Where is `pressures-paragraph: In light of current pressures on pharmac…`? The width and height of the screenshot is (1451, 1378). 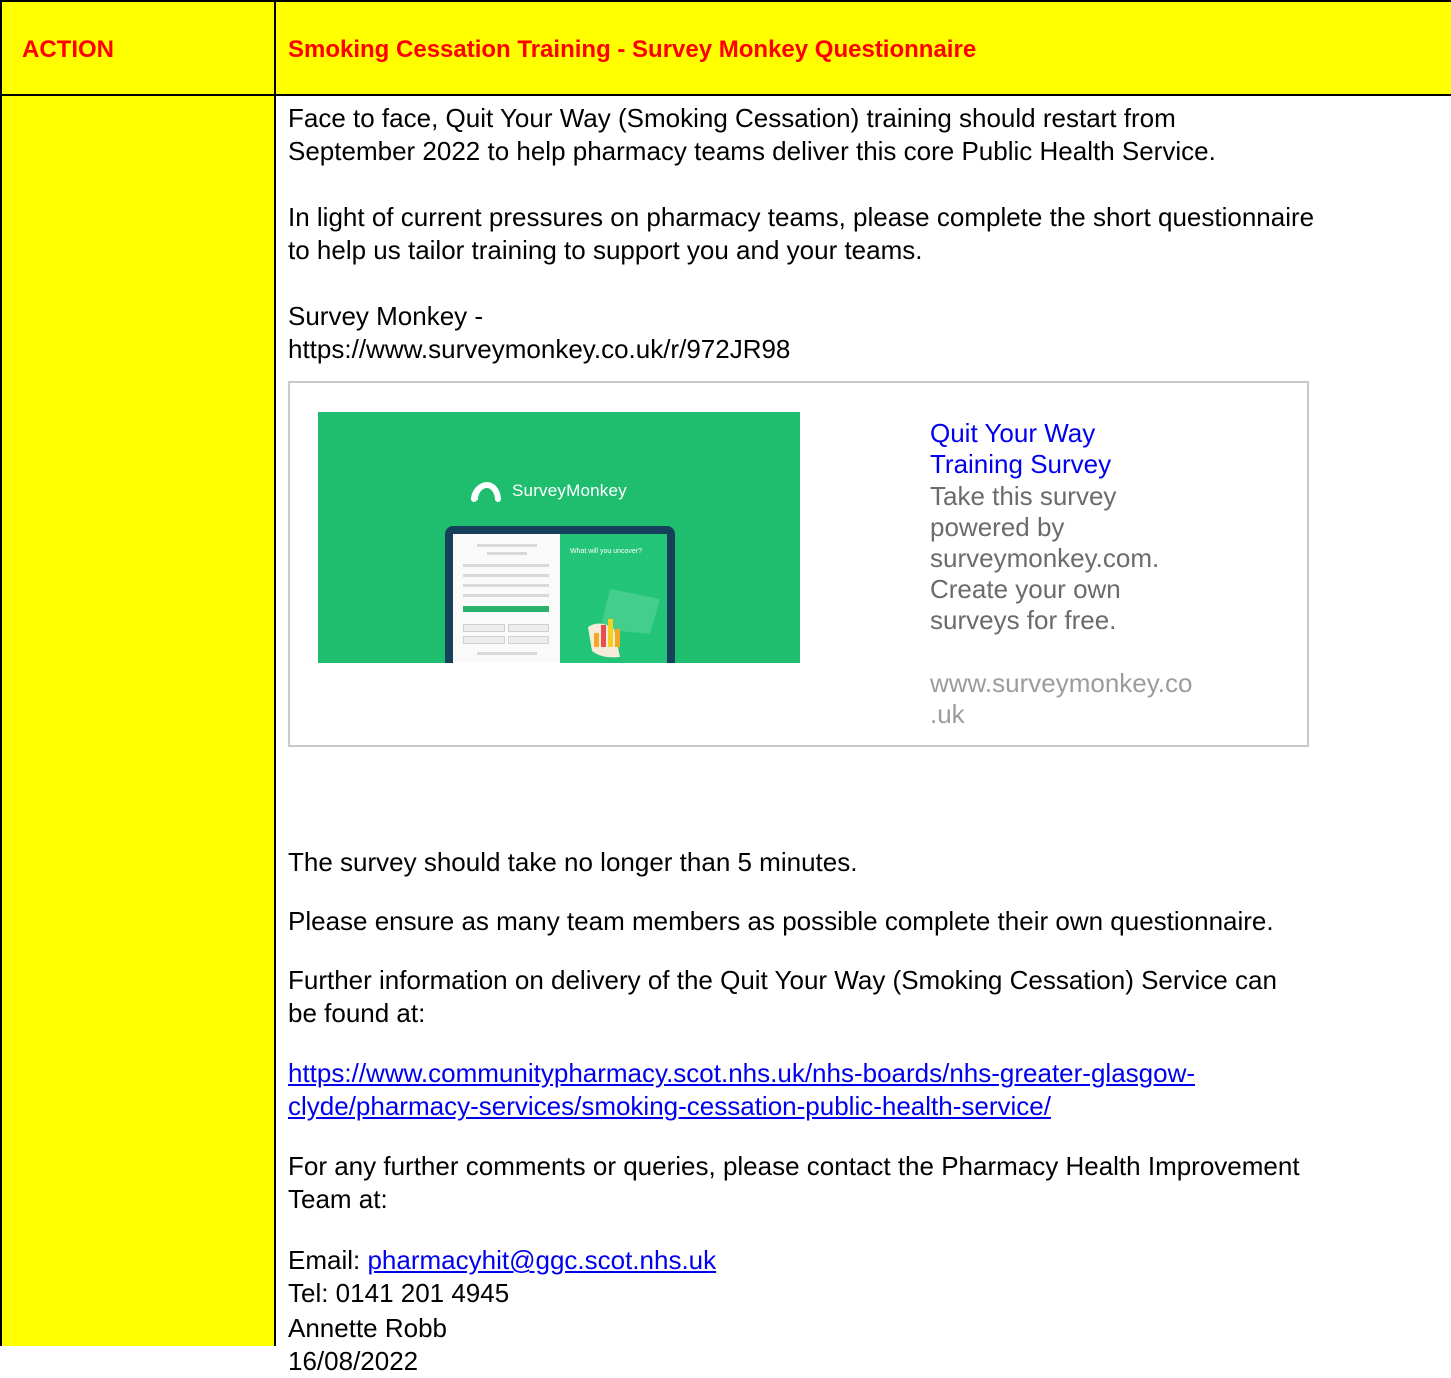
pressures-paragraph: In light of current pressures on pharmac… is located at coordinates (801, 233).